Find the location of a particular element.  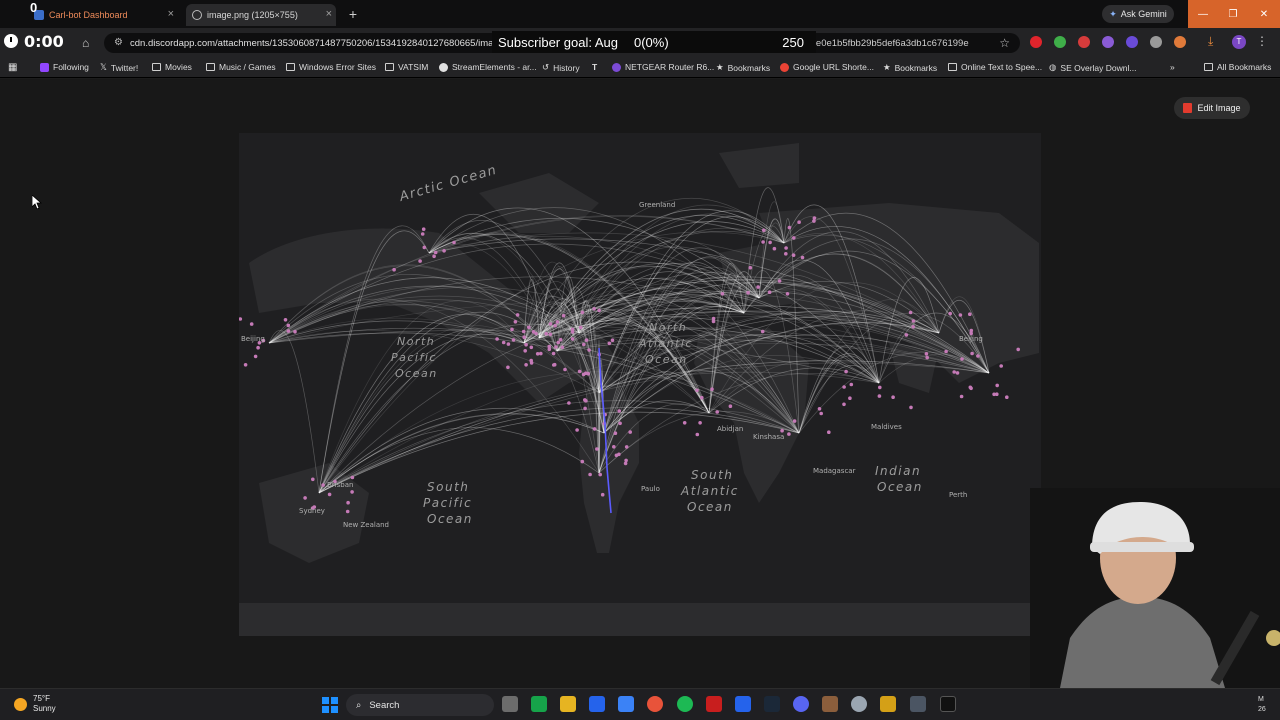

app-red-icon is located at coordinates (714, 704).